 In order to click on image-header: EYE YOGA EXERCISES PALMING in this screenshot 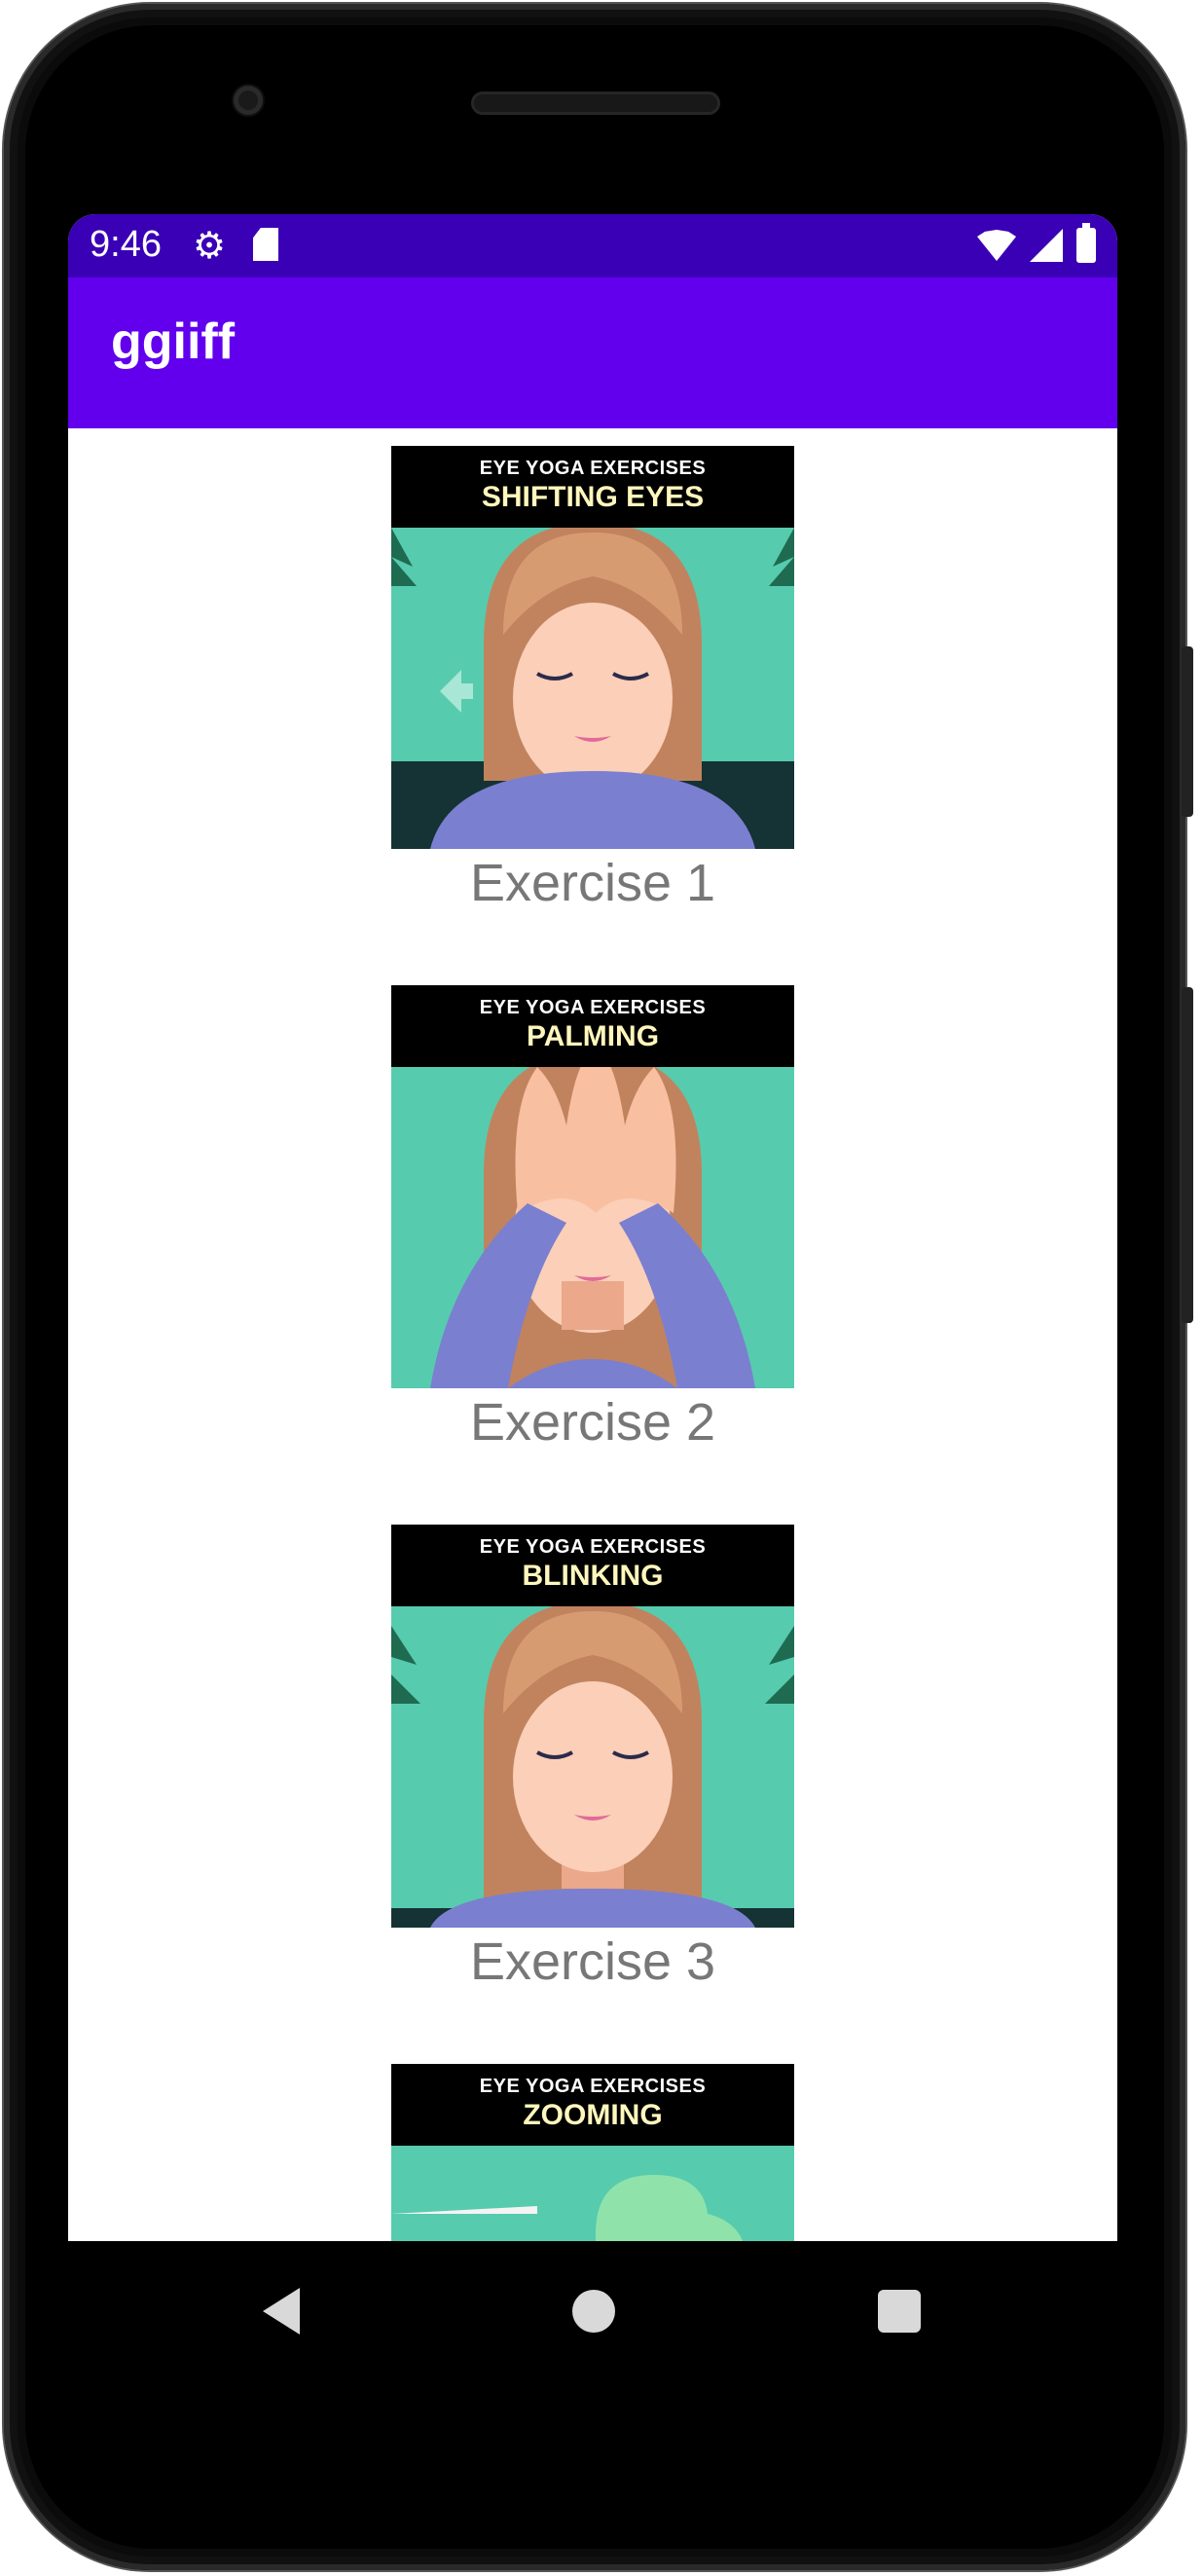, I will do `click(592, 1026)`.